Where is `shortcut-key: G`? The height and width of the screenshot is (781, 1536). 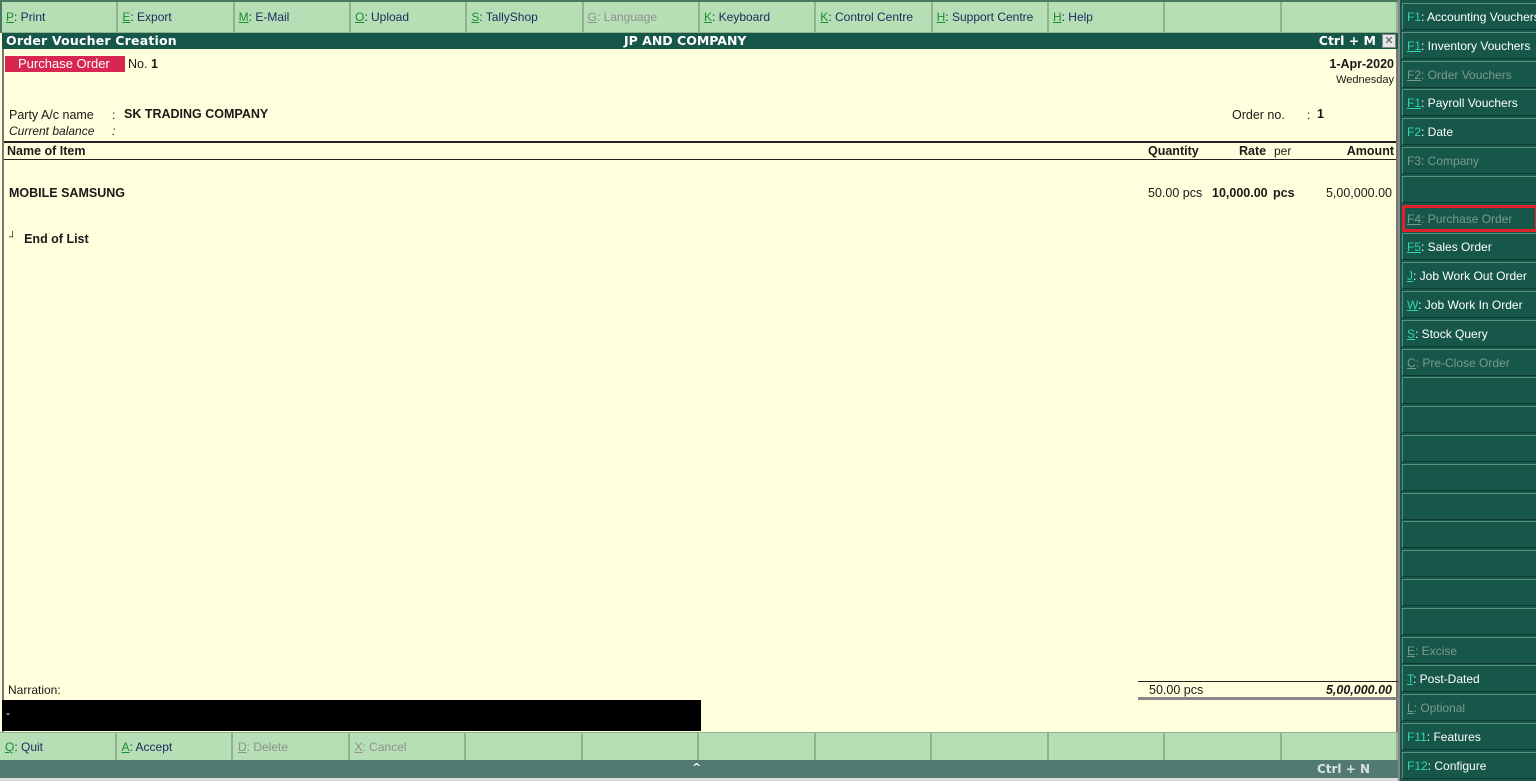
shortcut-key: G is located at coordinates (592, 17).